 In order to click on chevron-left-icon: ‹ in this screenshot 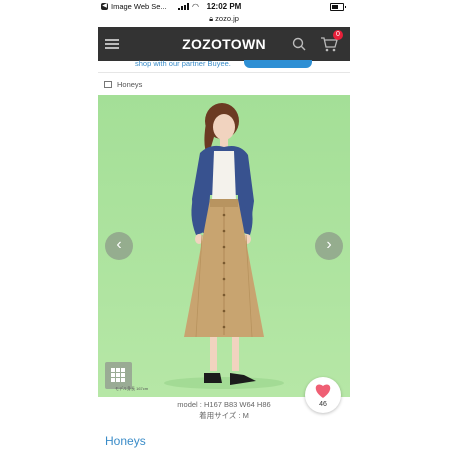, I will do `click(119, 246)`.